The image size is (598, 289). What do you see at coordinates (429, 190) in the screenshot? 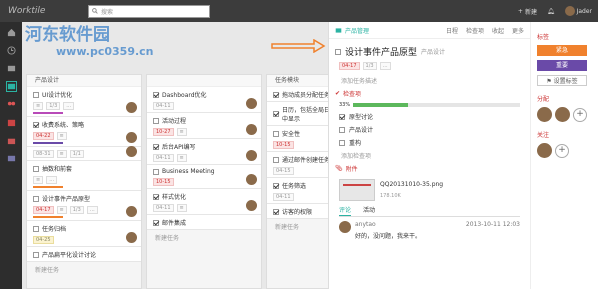
I see `attachment-item: QQ20131010-35.png 178.10K` at bounding box center [429, 190].